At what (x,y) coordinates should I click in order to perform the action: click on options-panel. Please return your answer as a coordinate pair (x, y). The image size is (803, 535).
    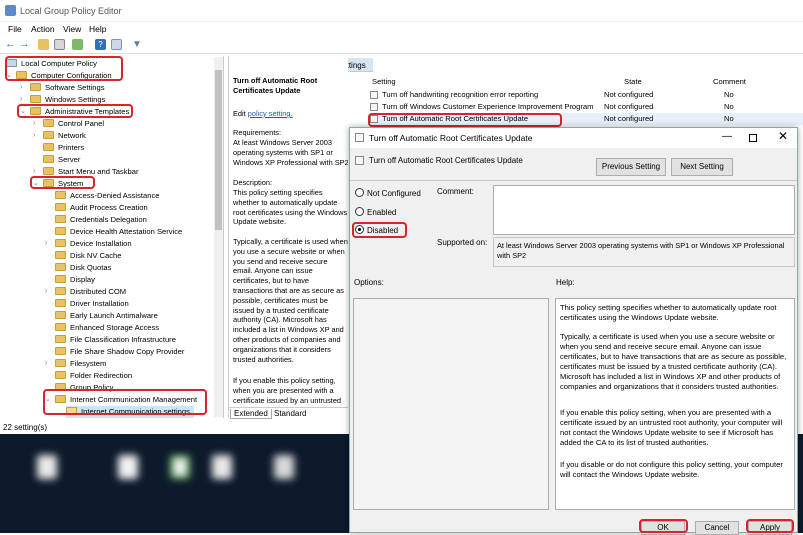
    Looking at the image, I should click on (451, 404).